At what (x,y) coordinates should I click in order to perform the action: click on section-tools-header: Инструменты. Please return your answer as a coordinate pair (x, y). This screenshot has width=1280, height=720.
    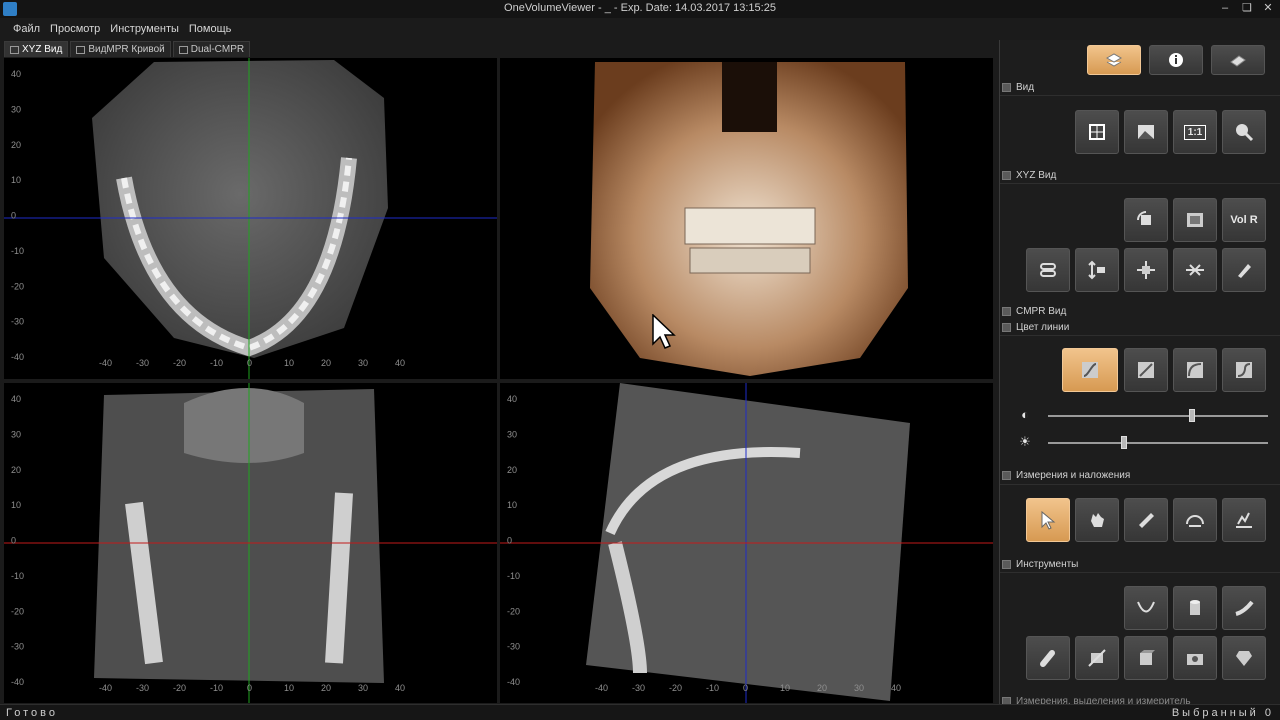
    Looking at the image, I should click on (1040, 564).